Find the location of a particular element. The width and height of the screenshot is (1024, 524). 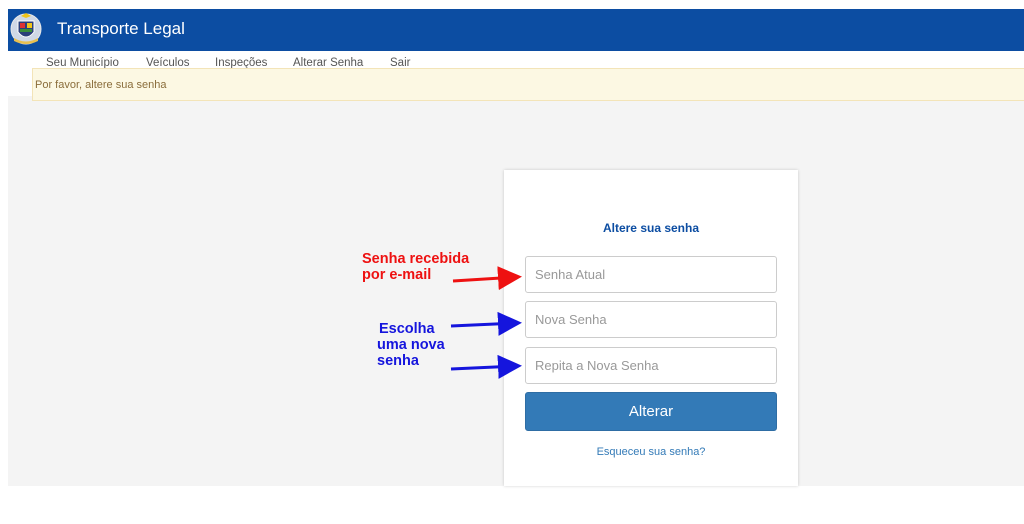

top-navbar: Transporte Legal is located at coordinates (516, 30).